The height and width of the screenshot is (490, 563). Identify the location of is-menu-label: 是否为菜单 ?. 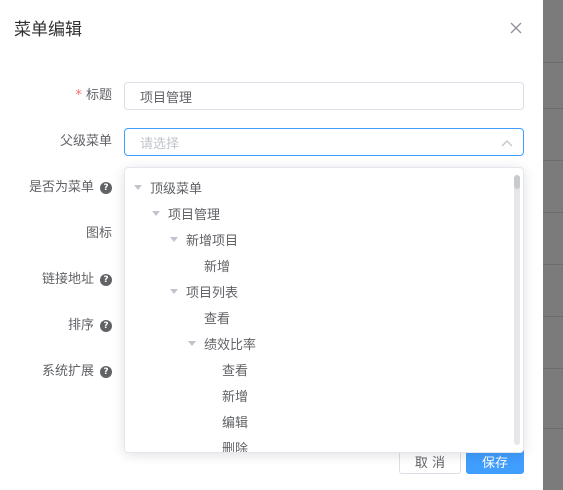
(70, 188).